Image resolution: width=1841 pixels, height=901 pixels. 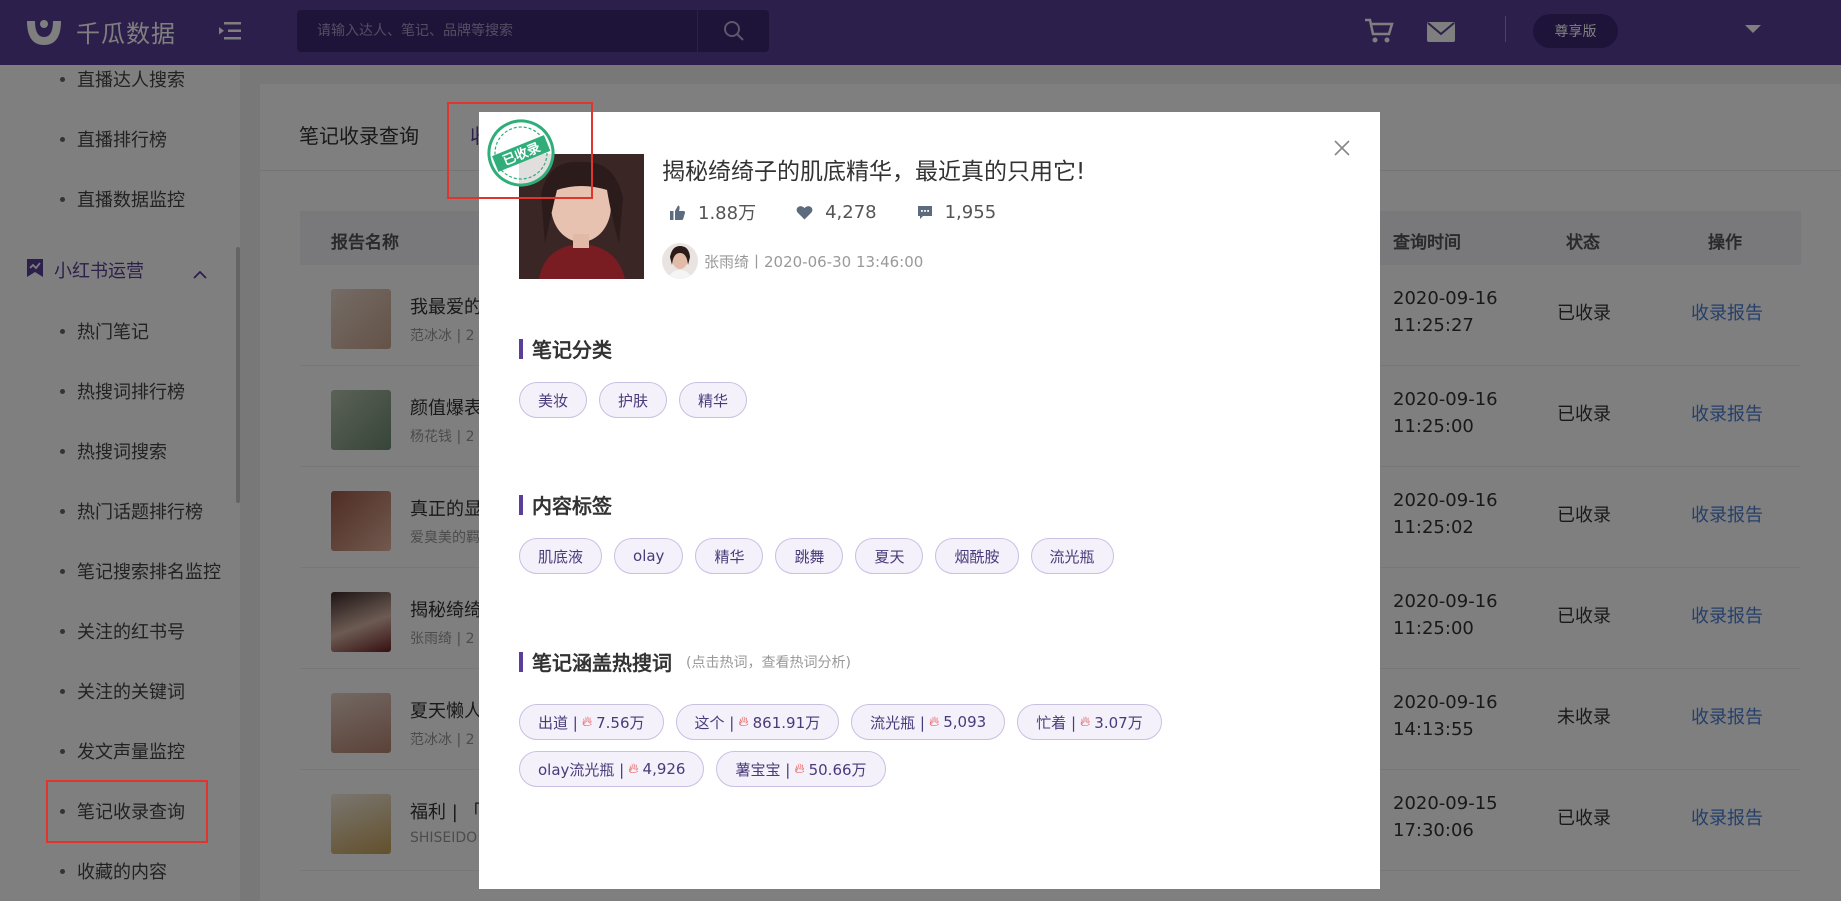 I want to click on favorites-count: 4,278, so click(x=851, y=212).